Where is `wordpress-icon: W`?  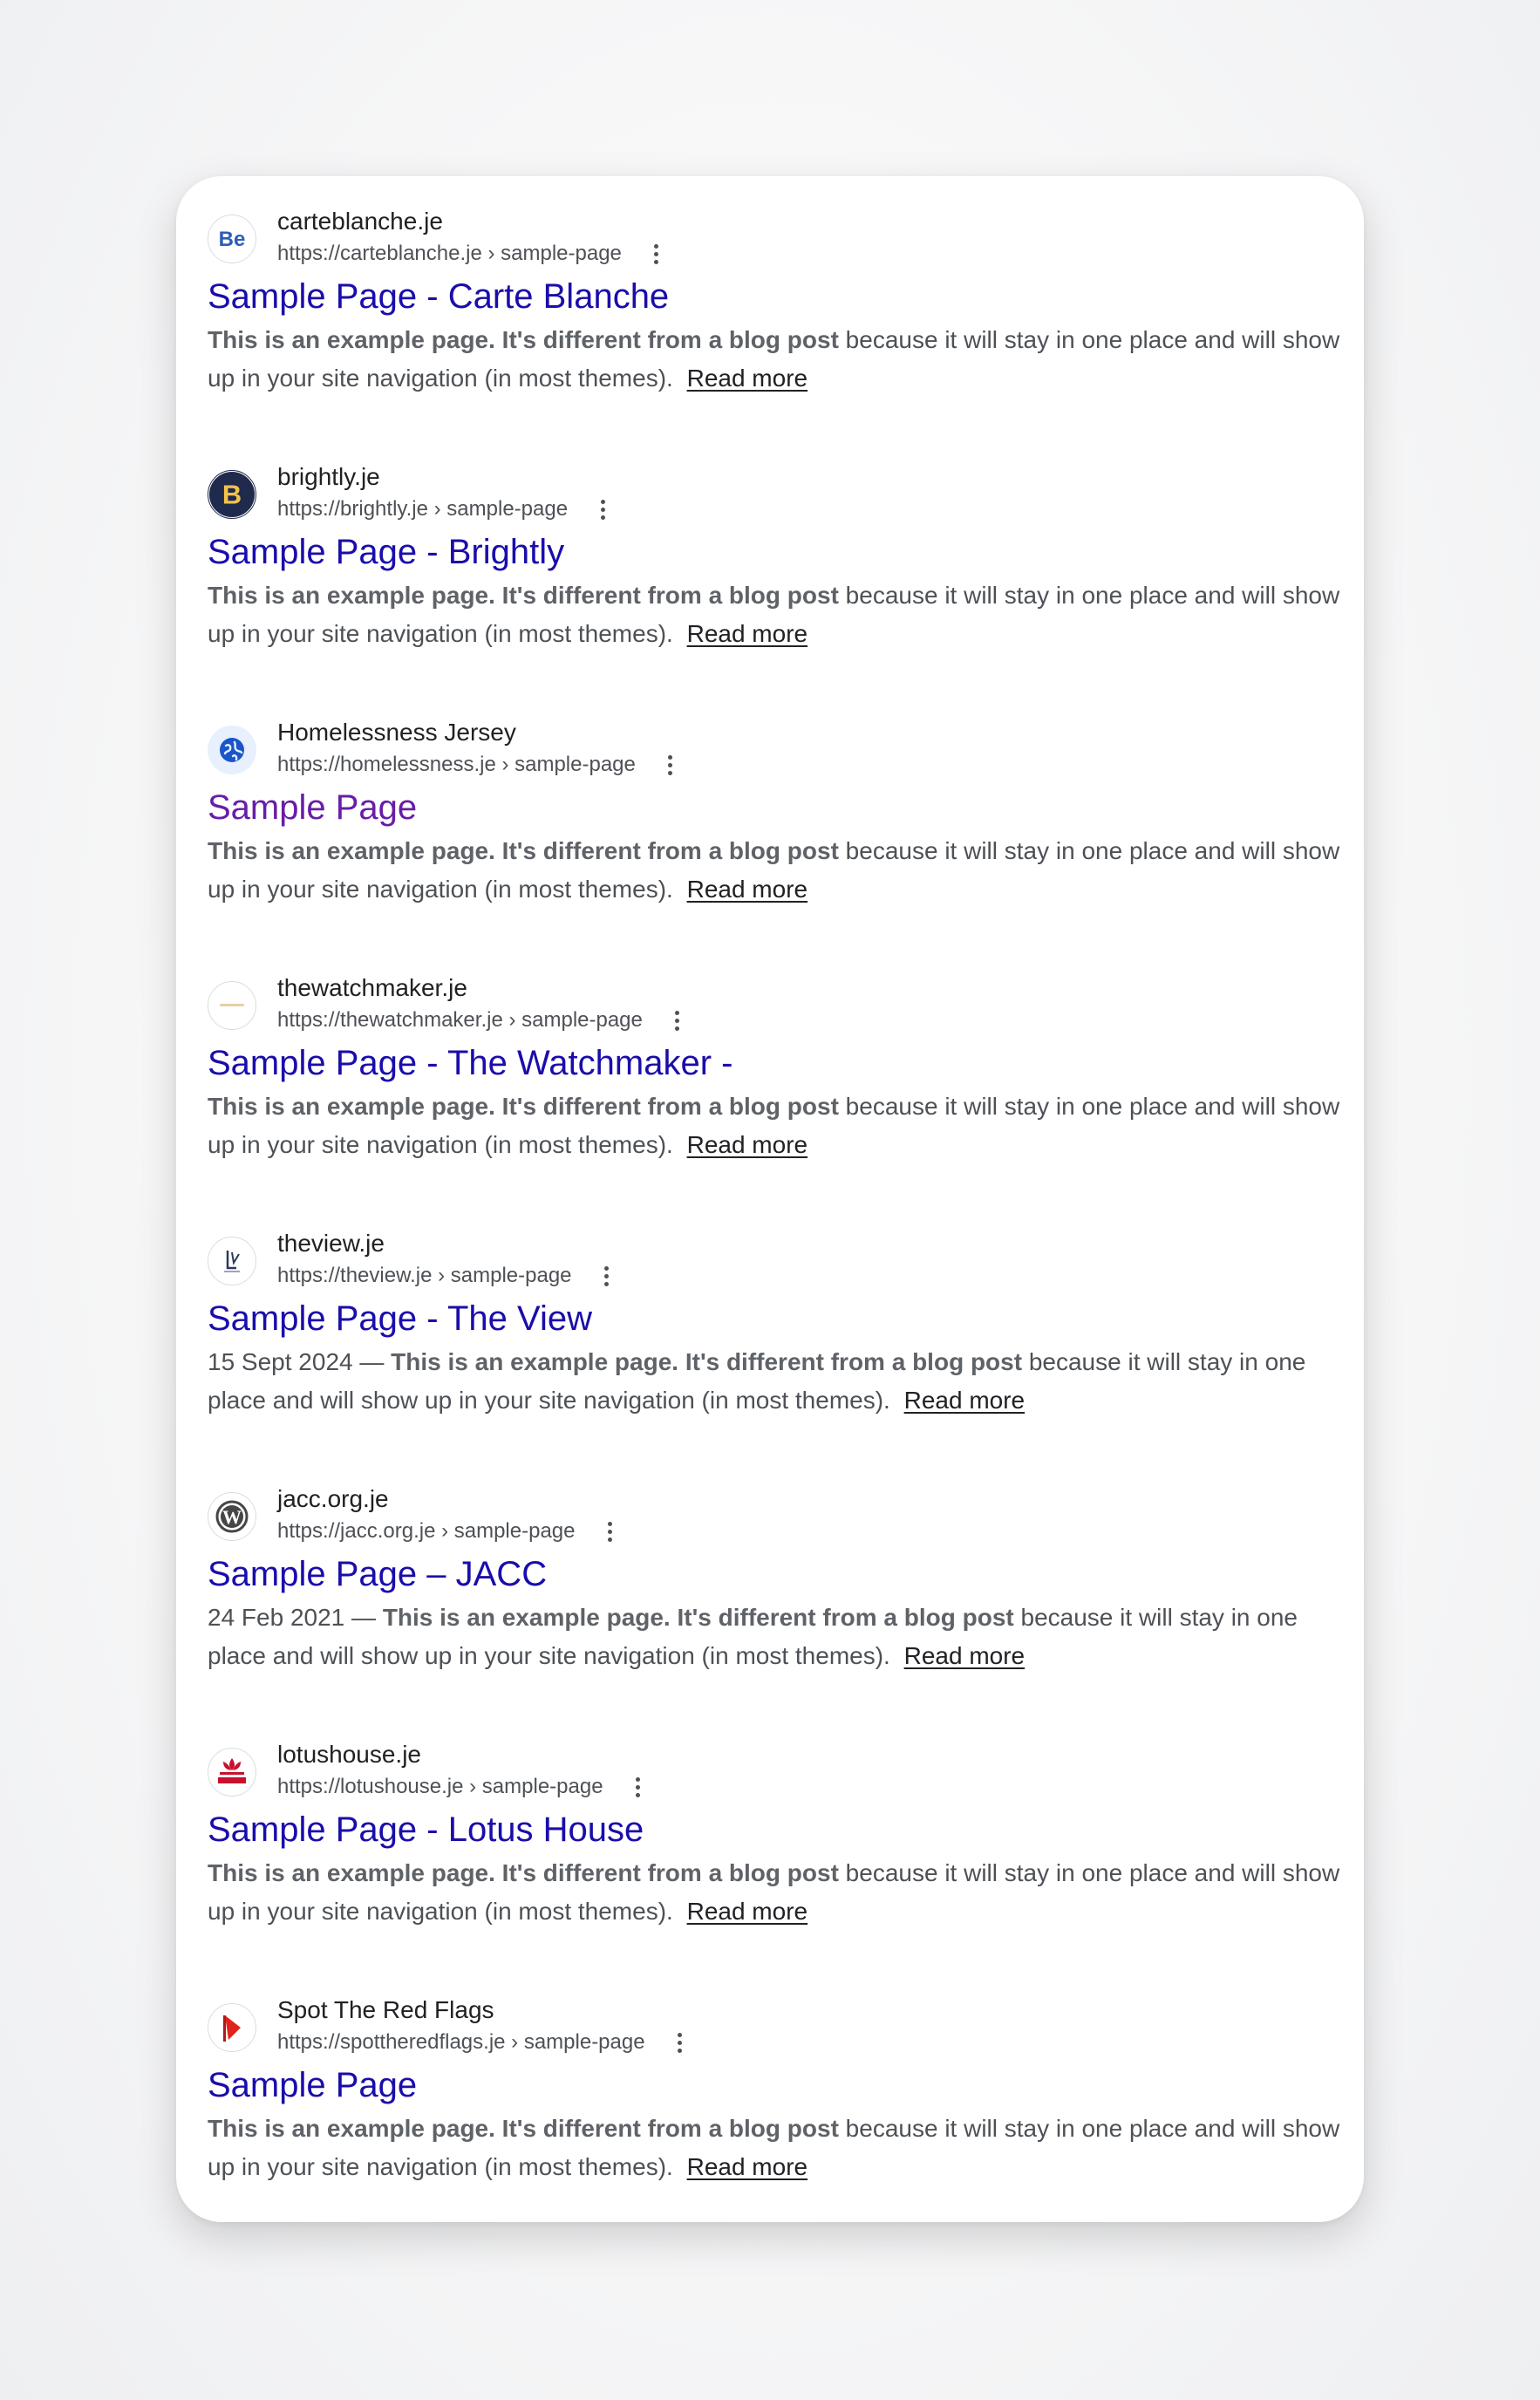 wordpress-icon: W is located at coordinates (232, 1516).